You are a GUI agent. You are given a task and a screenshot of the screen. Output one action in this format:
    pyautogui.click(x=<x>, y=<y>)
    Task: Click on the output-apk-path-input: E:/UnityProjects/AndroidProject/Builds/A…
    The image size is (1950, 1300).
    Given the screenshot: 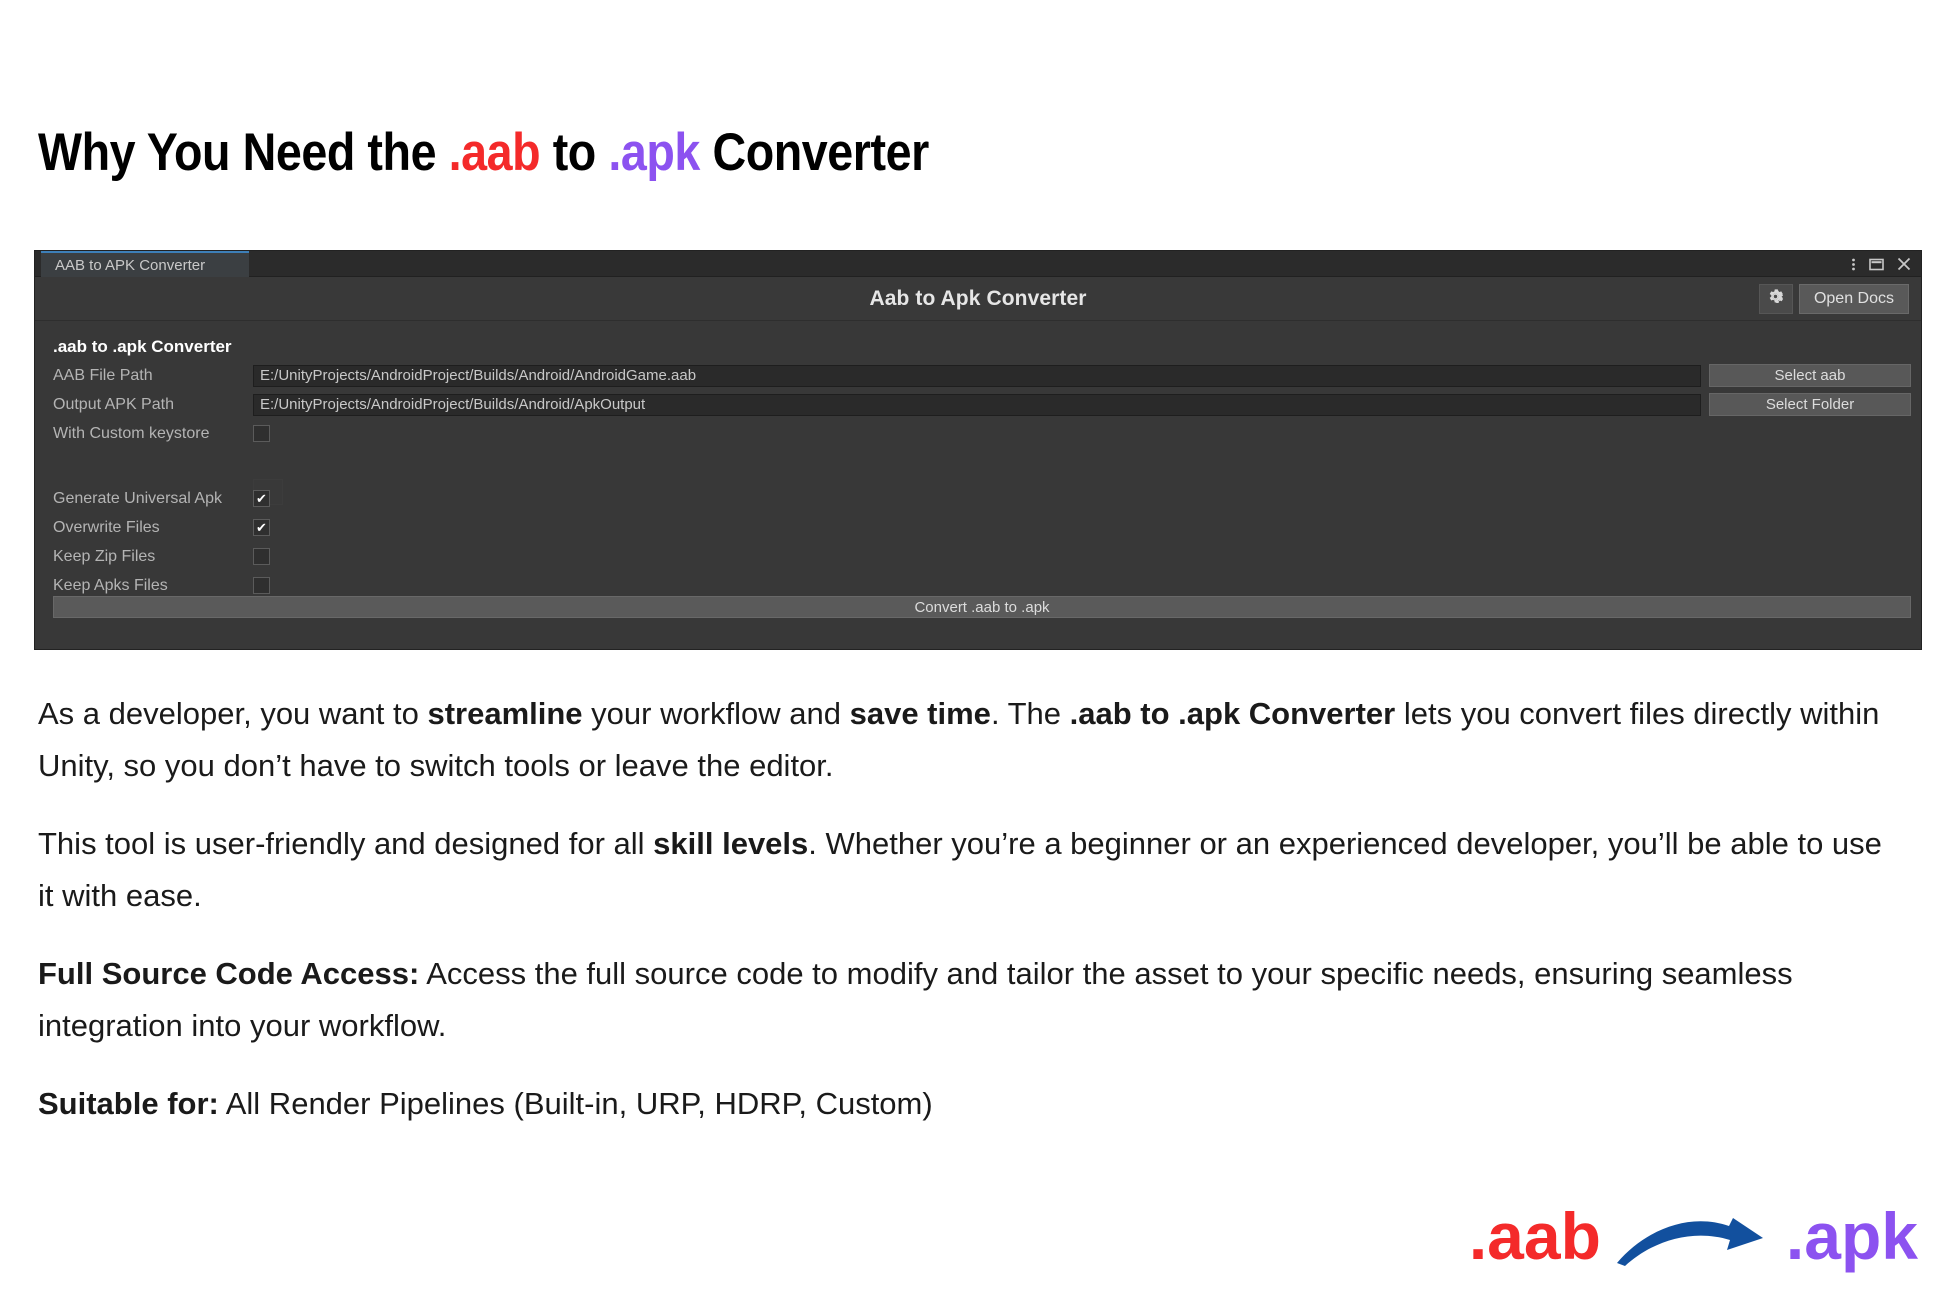 What is the action you would take?
    pyautogui.click(x=977, y=404)
    